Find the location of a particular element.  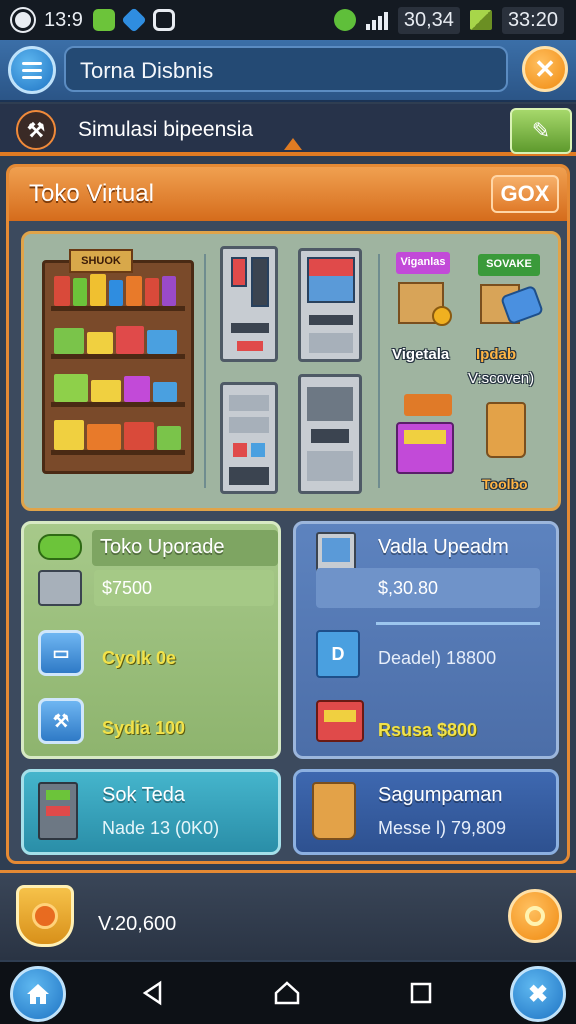

printer-icon is located at coordinates (340, 721).